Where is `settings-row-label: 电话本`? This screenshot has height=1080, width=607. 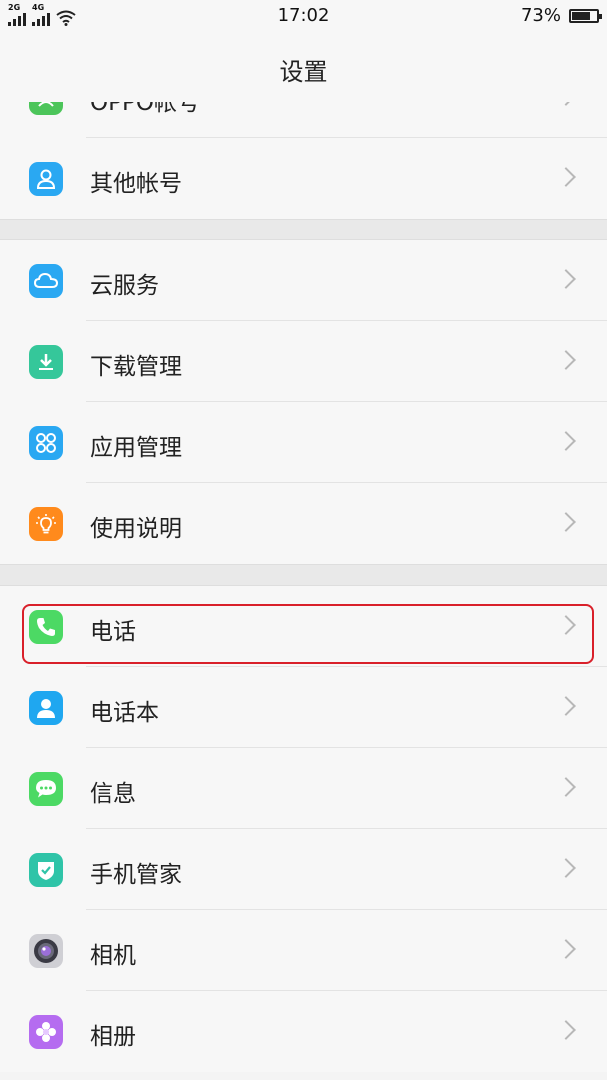 settings-row-label: 电话本 is located at coordinates (124, 713).